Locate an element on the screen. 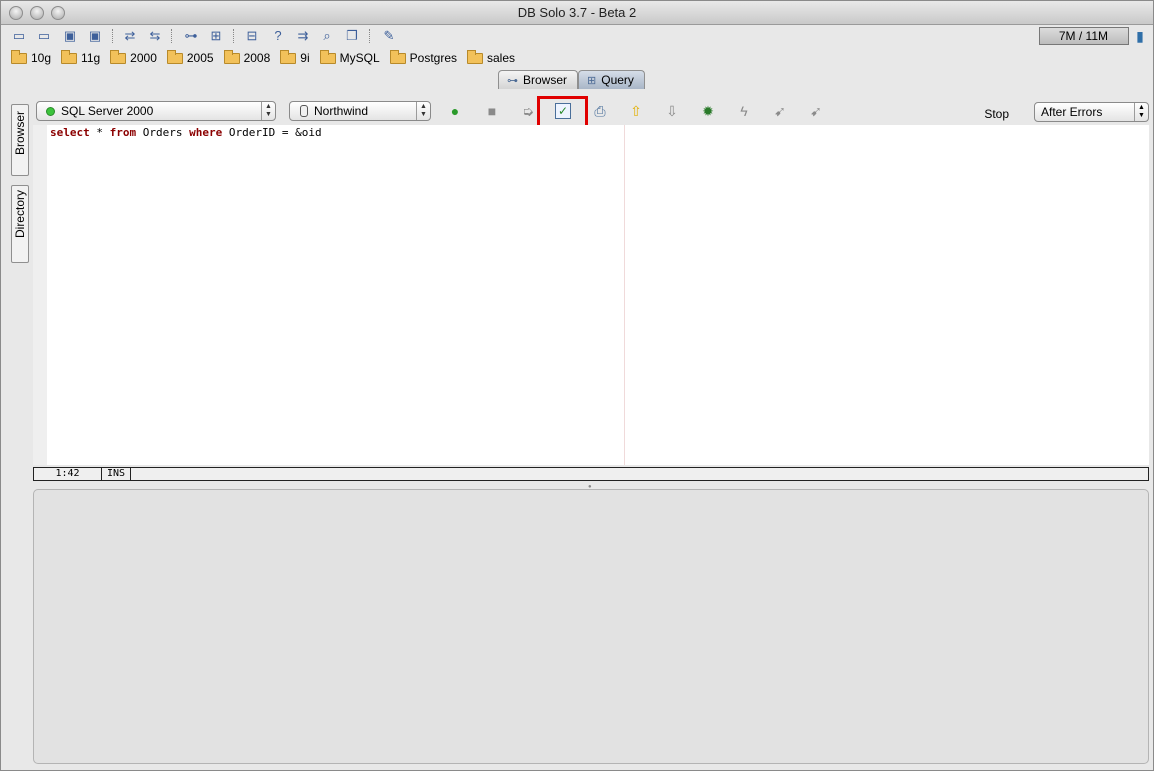 The height and width of the screenshot is (771, 1154). down-arrow-icon: ⇩ is located at coordinates (672, 111).